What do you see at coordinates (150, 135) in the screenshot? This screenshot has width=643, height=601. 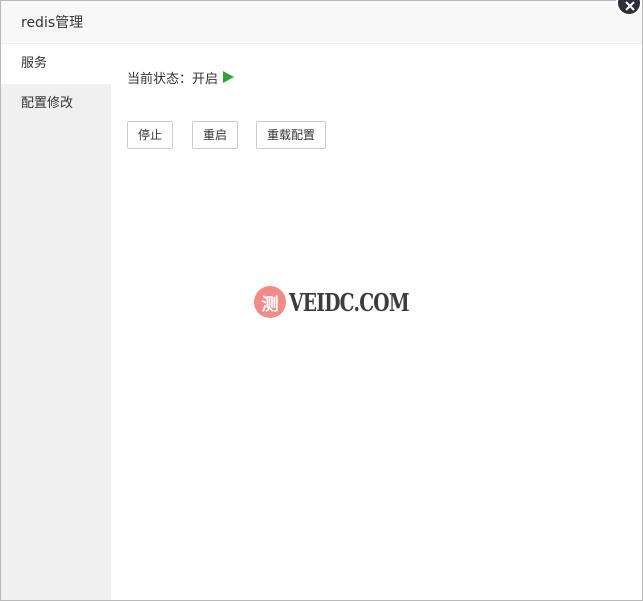 I see `stop-button: 停止` at bounding box center [150, 135].